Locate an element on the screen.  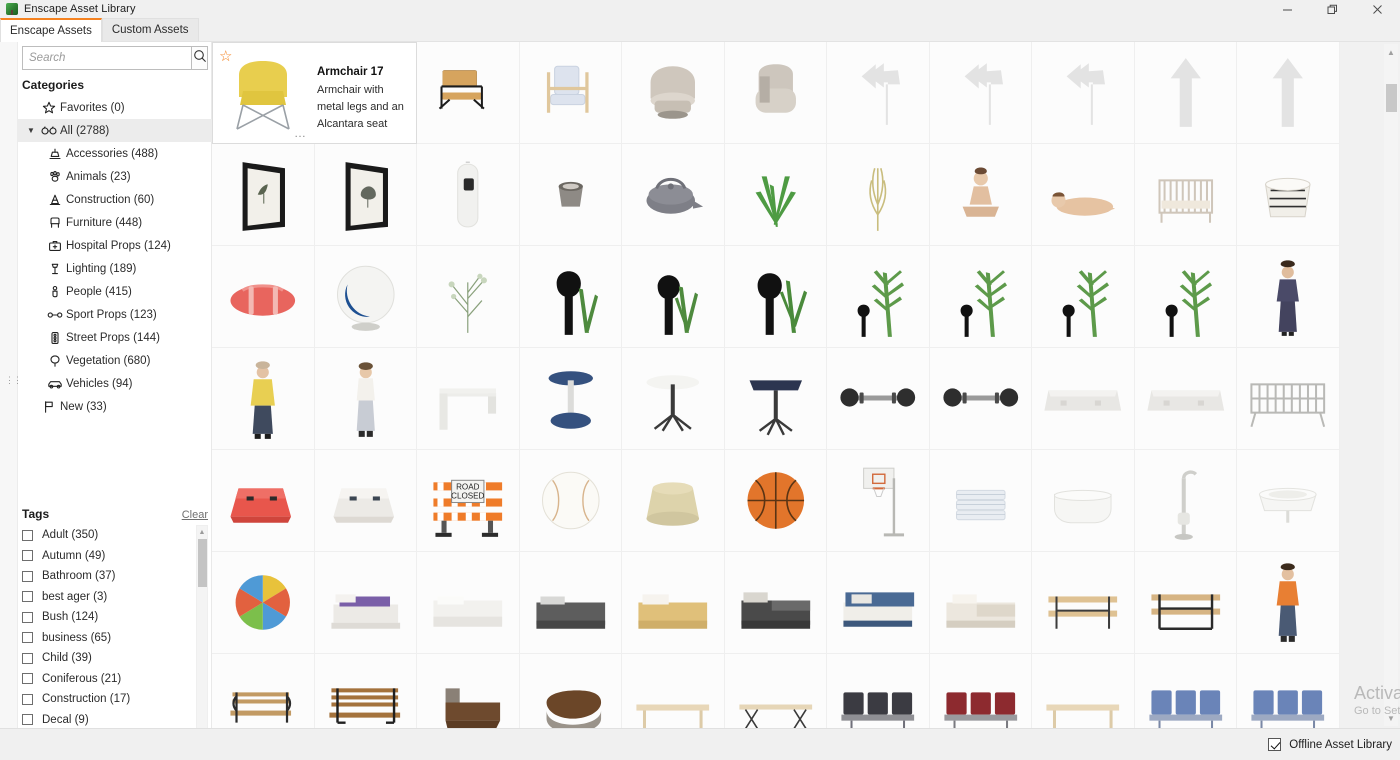
tab-enscape-assets: Enscape Assets is located at coordinates (51, 30).